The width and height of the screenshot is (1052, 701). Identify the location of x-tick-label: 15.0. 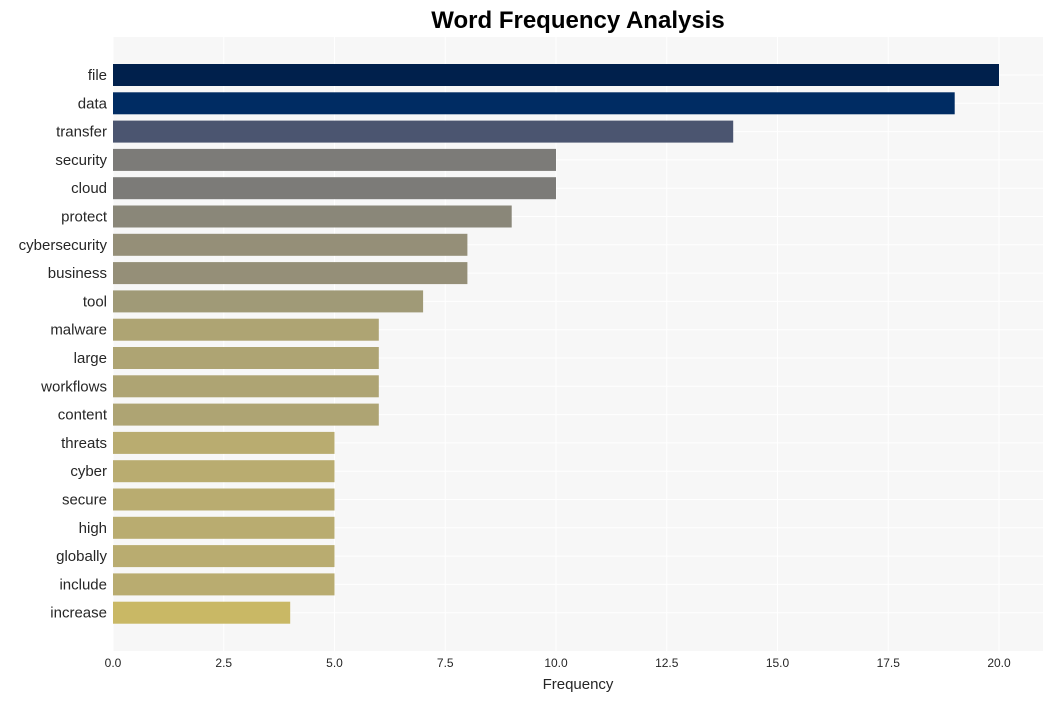
(778, 663).